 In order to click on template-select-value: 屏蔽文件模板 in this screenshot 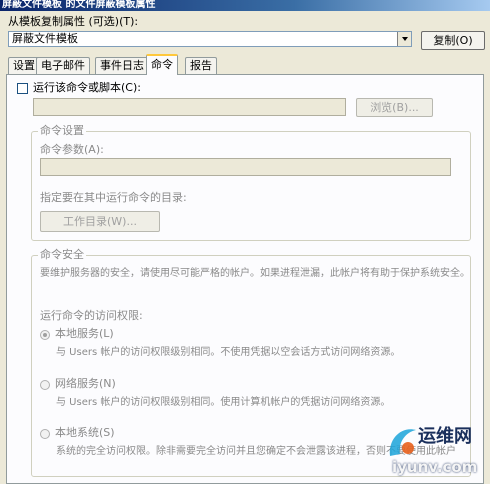, I will do `click(45, 38)`.